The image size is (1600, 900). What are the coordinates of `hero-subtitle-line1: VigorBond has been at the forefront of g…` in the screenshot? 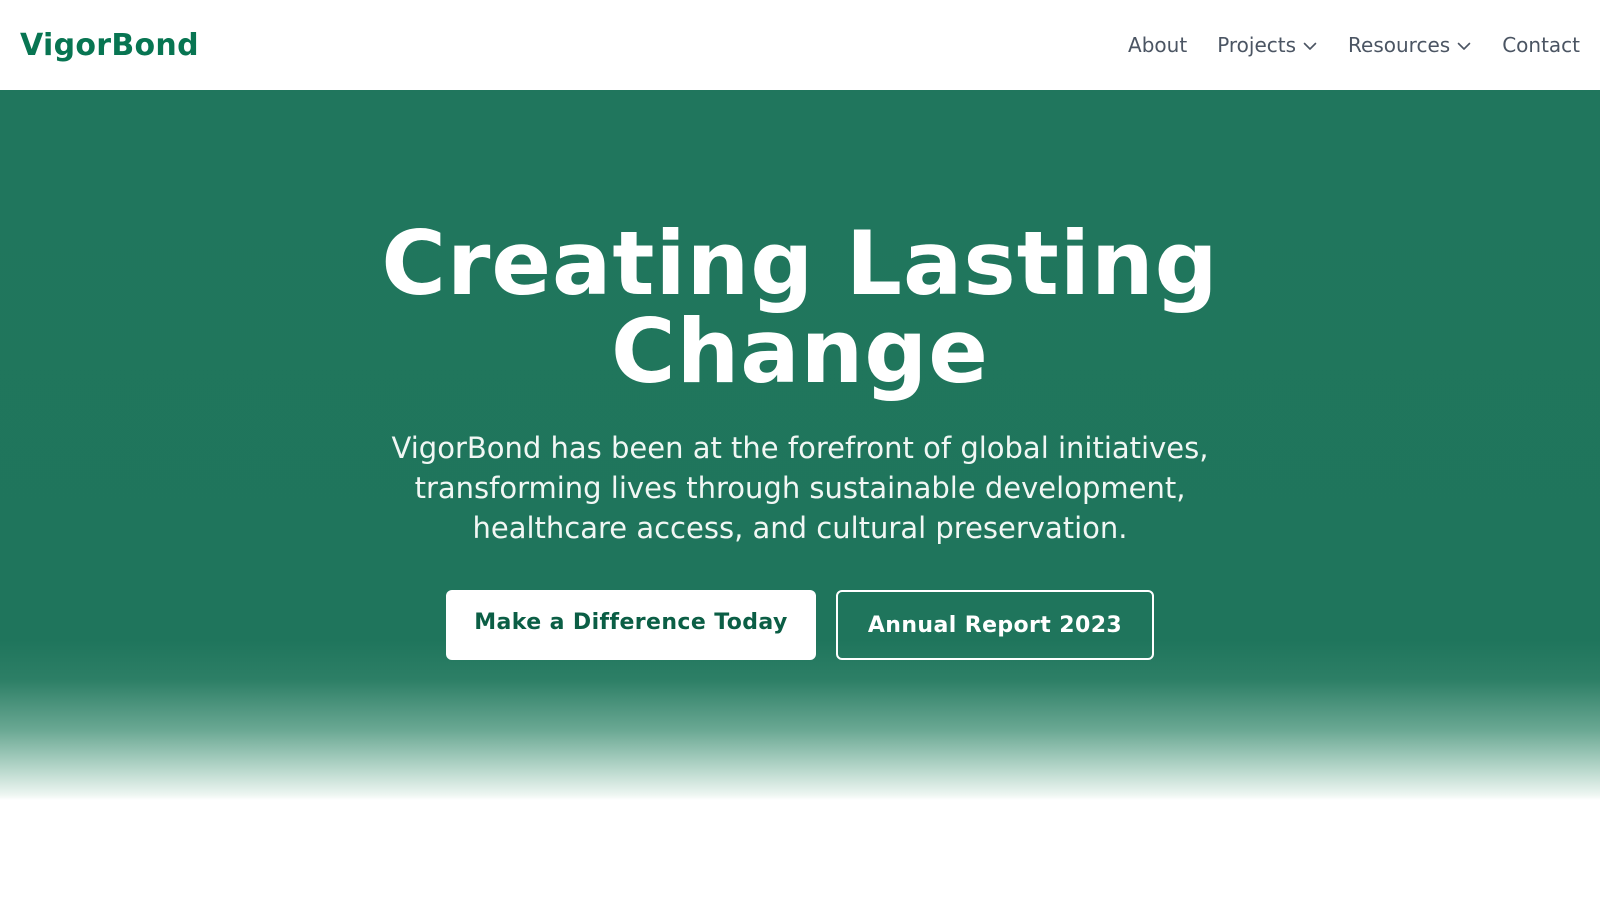 It's located at (800, 448).